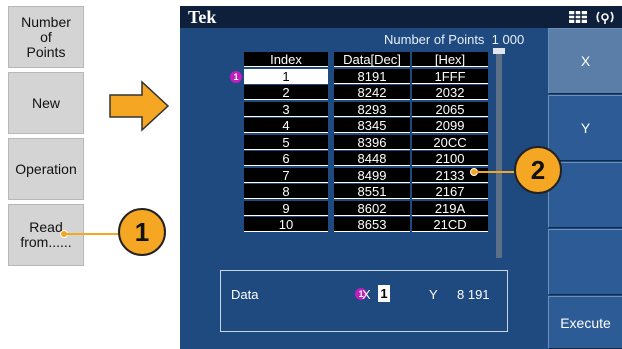 Image resolution: width=622 pixels, height=349 pixels. What do you see at coordinates (585, 128) in the screenshot?
I see `y-softkey: Y` at bounding box center [585, 128].